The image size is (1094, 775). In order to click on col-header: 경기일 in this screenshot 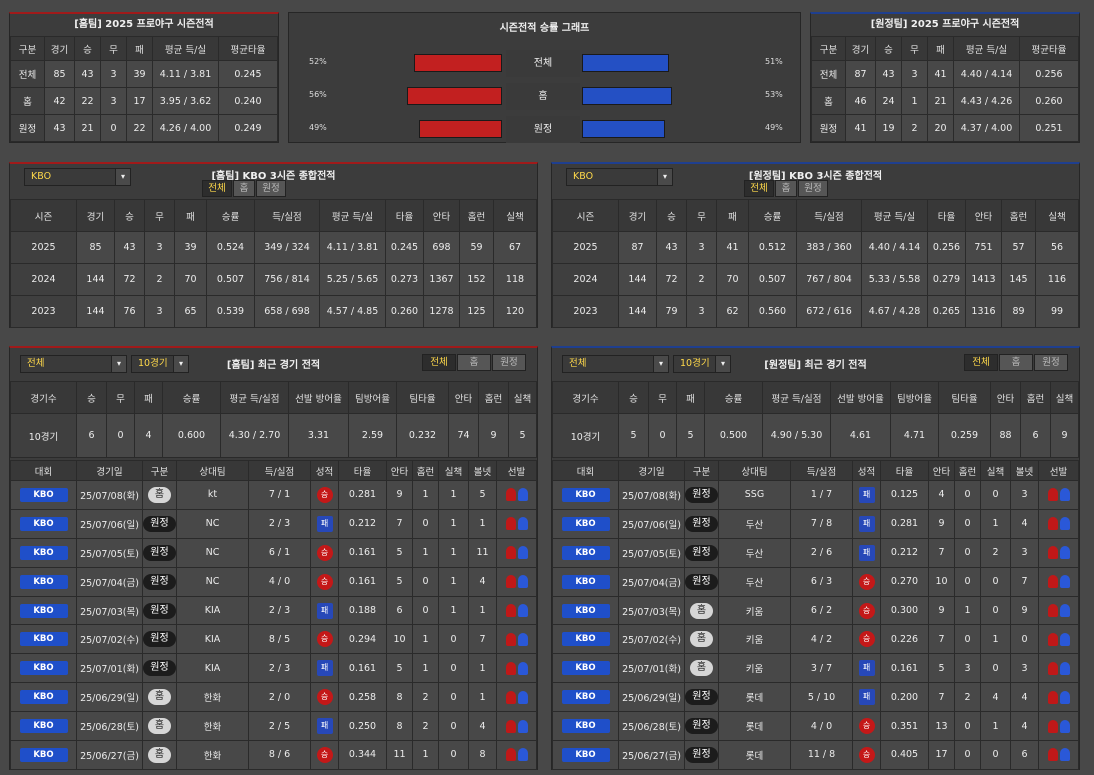, I will do `click(109, 470)`.